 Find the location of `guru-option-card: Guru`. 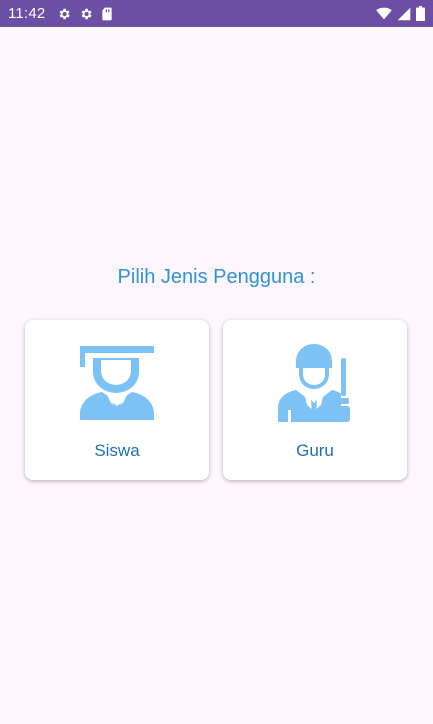

guru-option-card: Guru is located at coordinates (315, 400).